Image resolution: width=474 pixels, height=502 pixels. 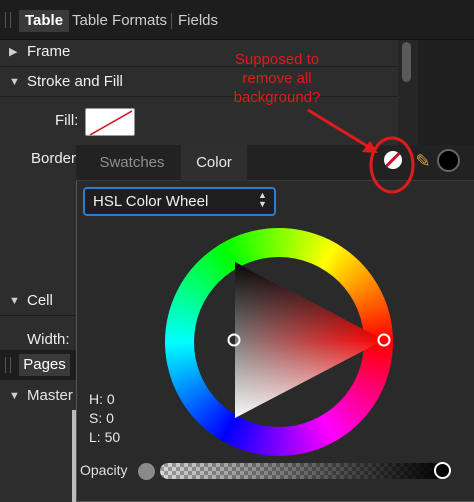 I want to click on no-fill-slash-icon, so click(x=111, y=122).